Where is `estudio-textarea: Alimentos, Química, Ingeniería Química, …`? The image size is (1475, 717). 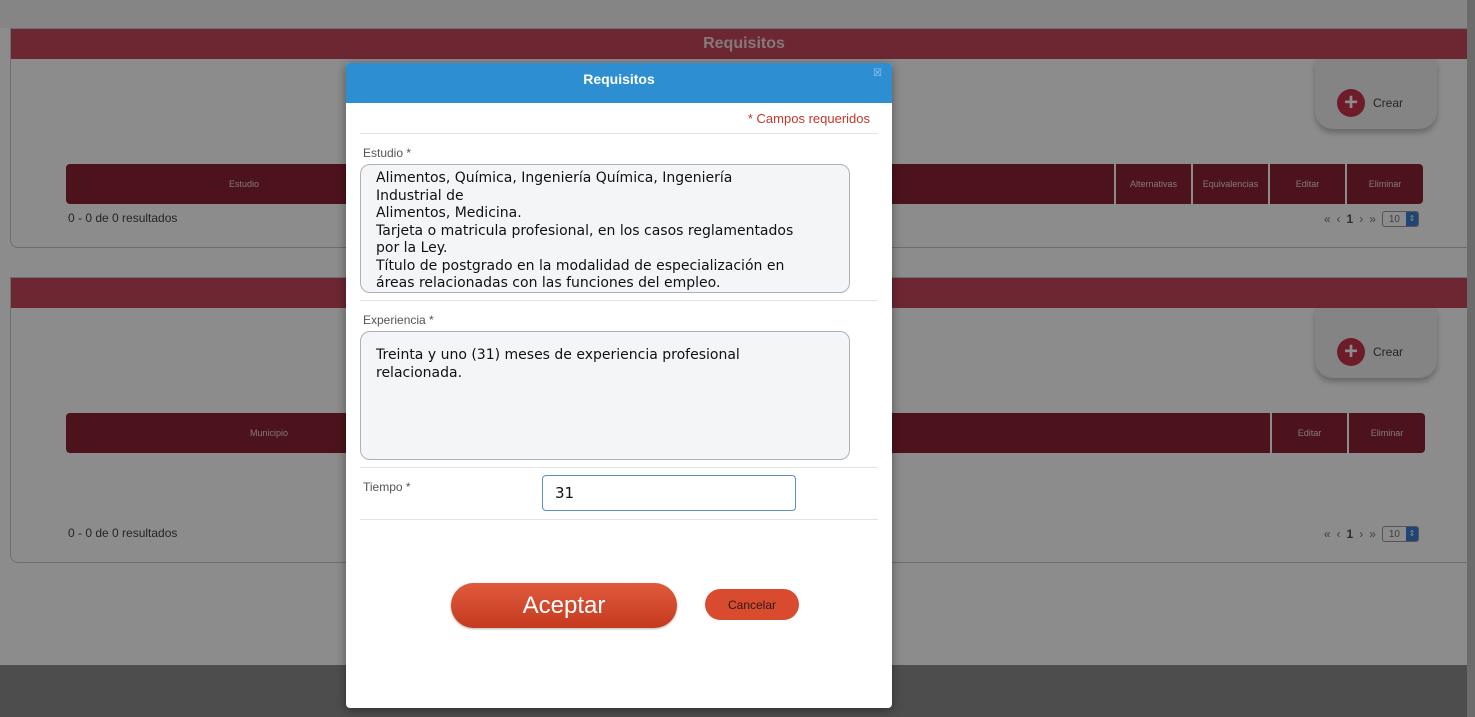
estudio-textarea: Alimentos, Química, Ingeniería Química, … is located at coordinates (605, 228).